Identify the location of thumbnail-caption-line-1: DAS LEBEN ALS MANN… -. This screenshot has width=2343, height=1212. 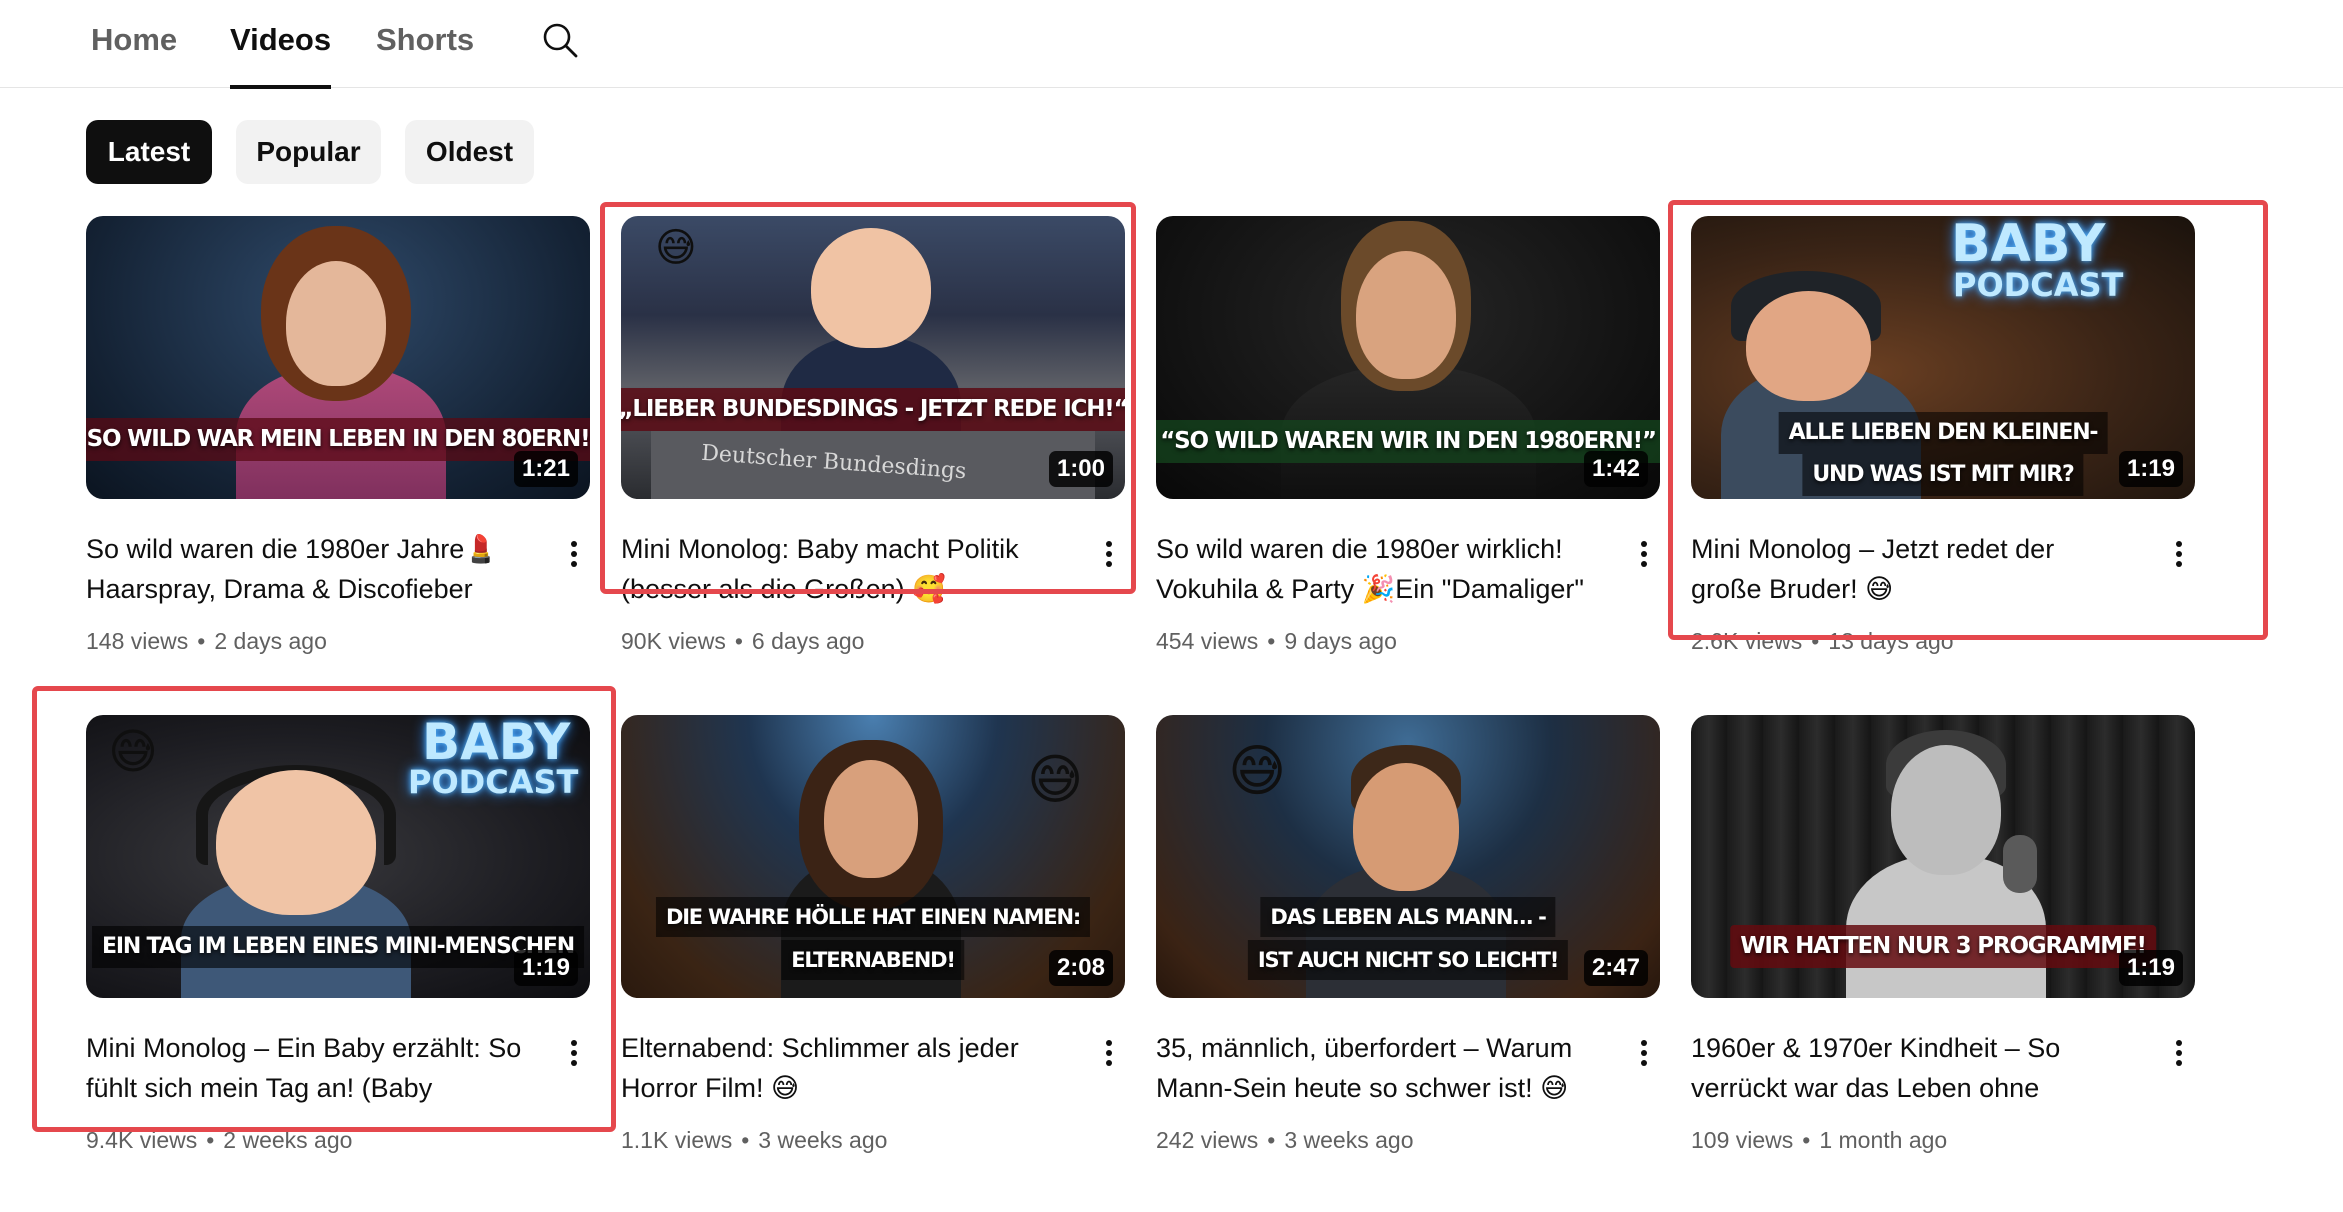
(1408, 917).